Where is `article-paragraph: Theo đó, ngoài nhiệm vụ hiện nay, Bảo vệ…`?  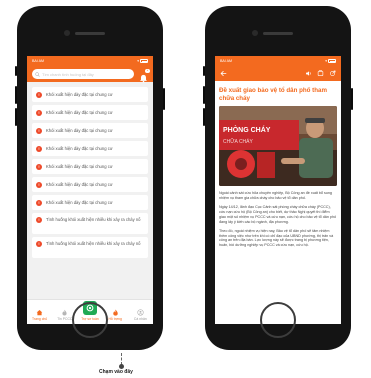 article-paragraph: Theo đó, ngoài nhiệm vụ hiện nay, Bảo vệ… is located at coordinates (276, 238).